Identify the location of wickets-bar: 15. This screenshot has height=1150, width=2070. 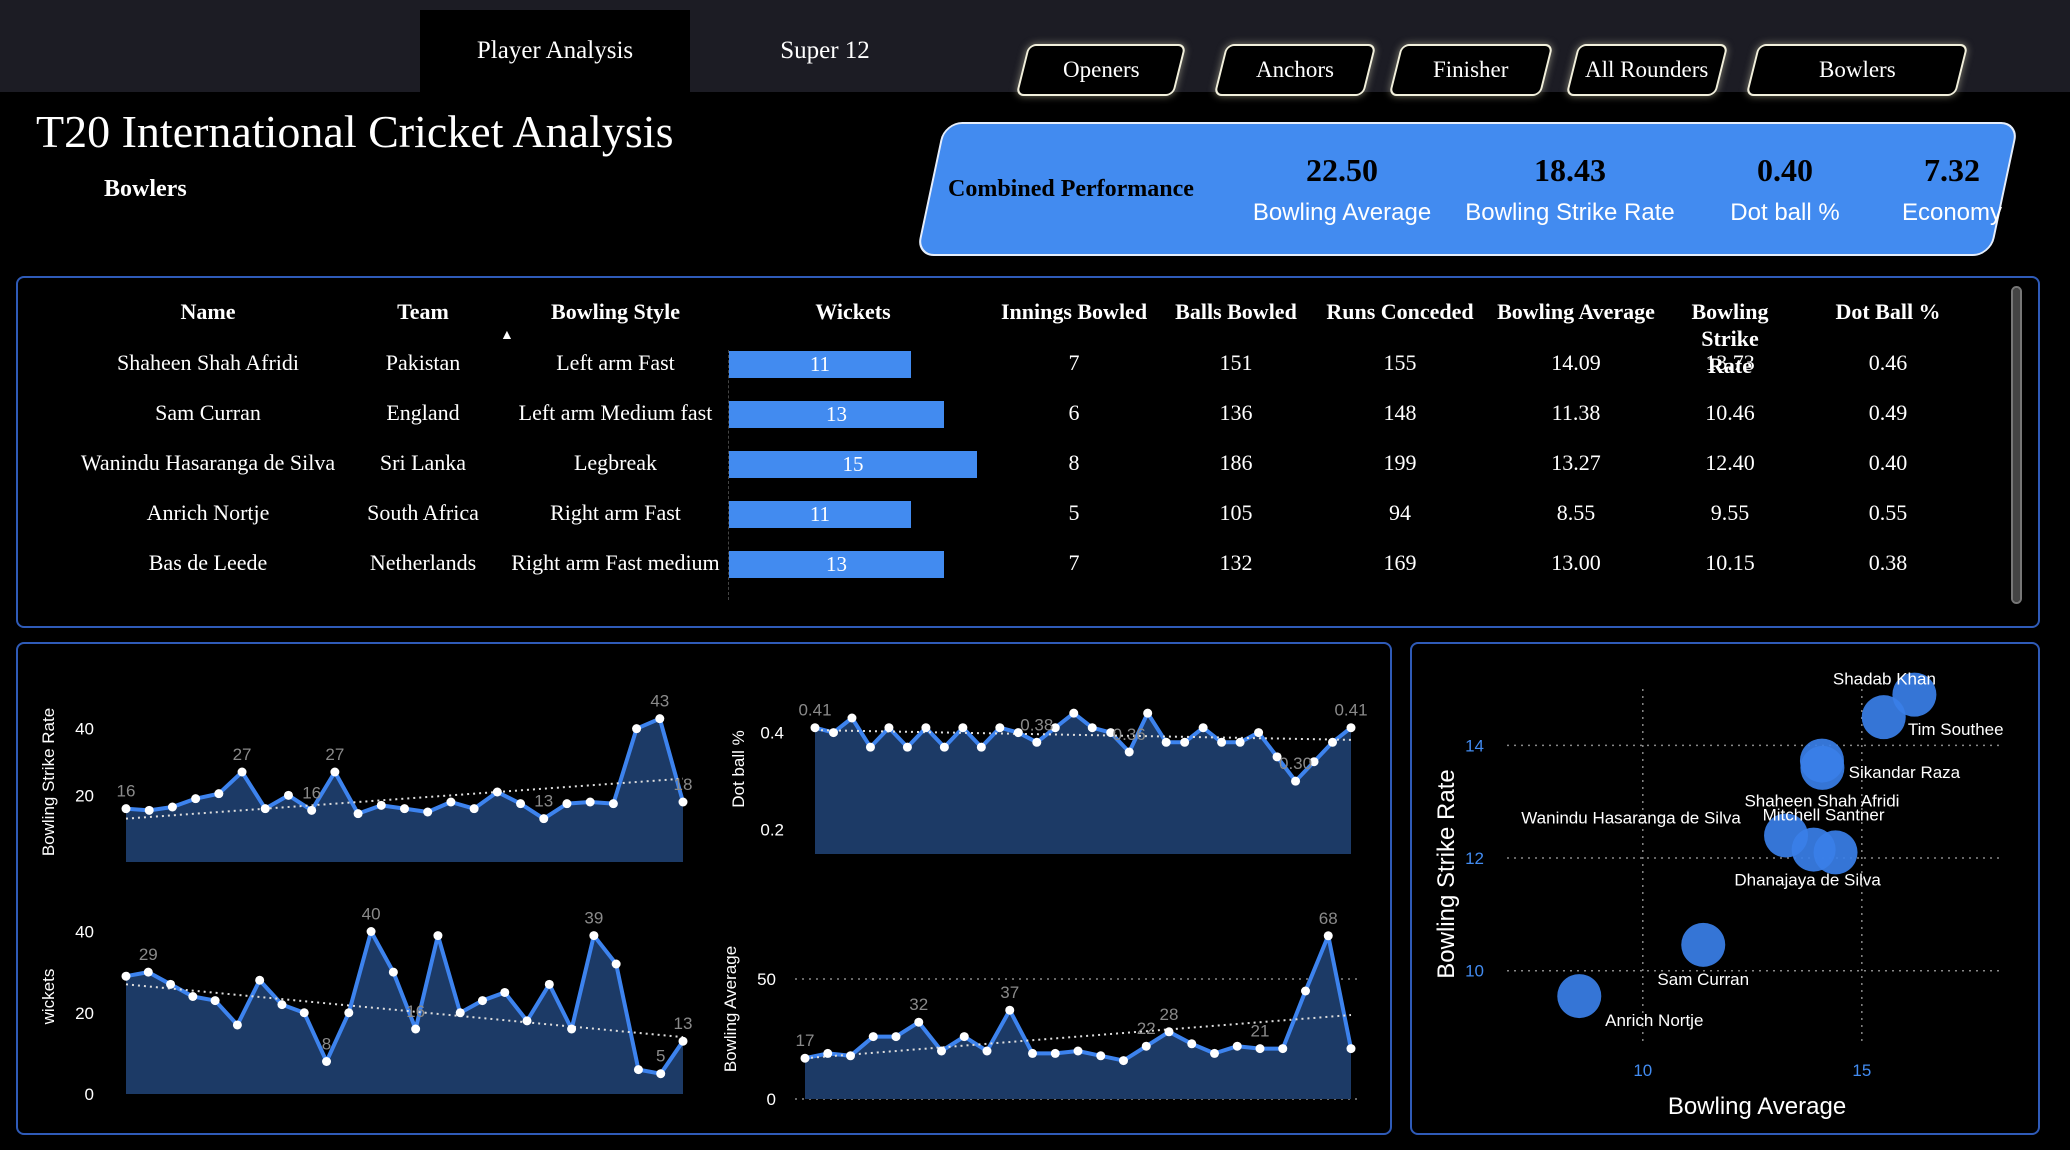
(853, 464).